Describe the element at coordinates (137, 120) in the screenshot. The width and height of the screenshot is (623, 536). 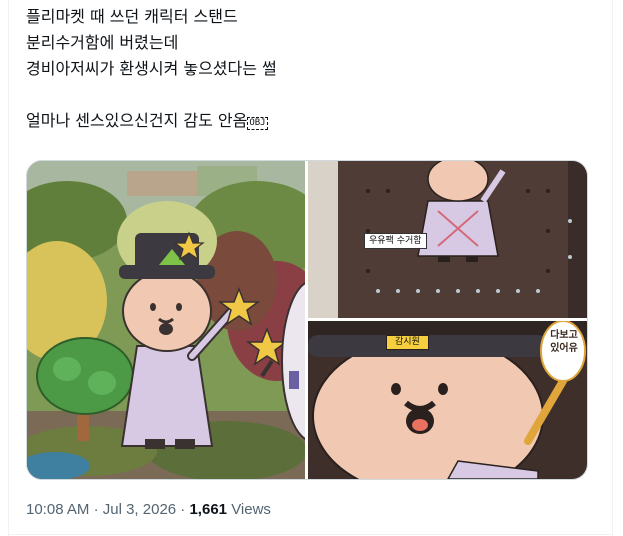
I see `tweet-text-line-content: 얼마나 센스있으신건지 감도 안옴` at that location.